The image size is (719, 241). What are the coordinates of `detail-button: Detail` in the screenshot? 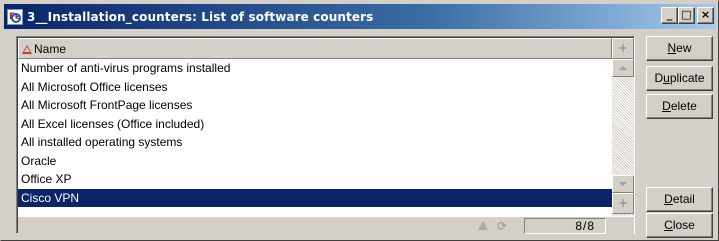 It's located at (679, 199).